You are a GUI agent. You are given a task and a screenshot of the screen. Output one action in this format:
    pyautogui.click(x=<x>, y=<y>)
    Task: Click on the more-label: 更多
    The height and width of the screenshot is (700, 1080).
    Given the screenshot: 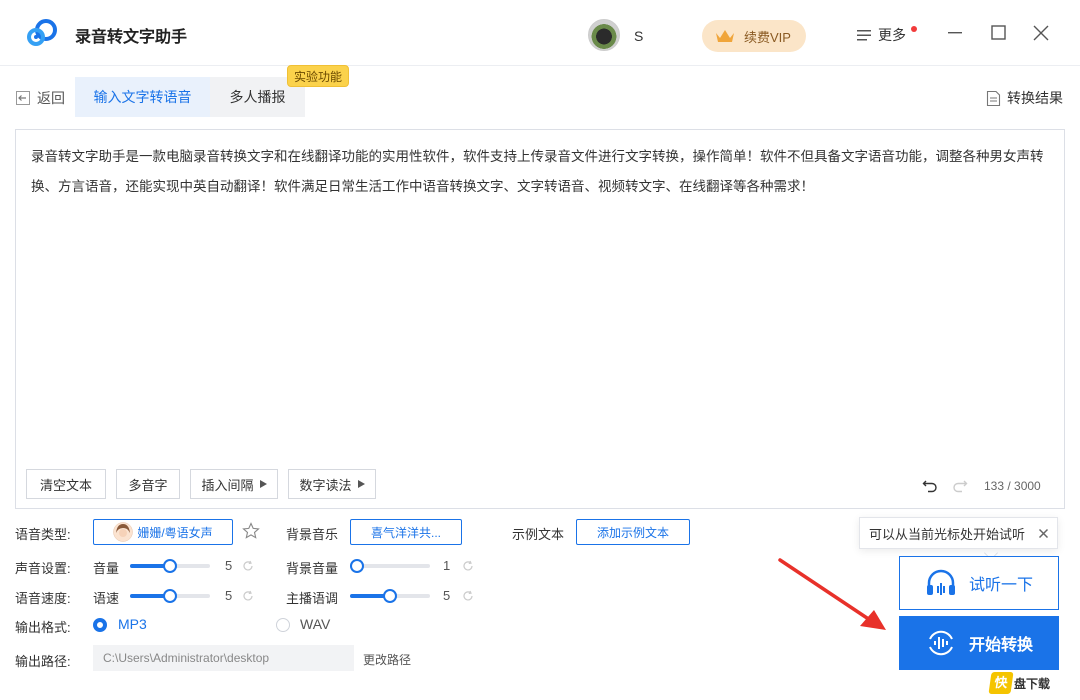 What is the action you would take?
    pyautogui.click(x=892, y=35)
    